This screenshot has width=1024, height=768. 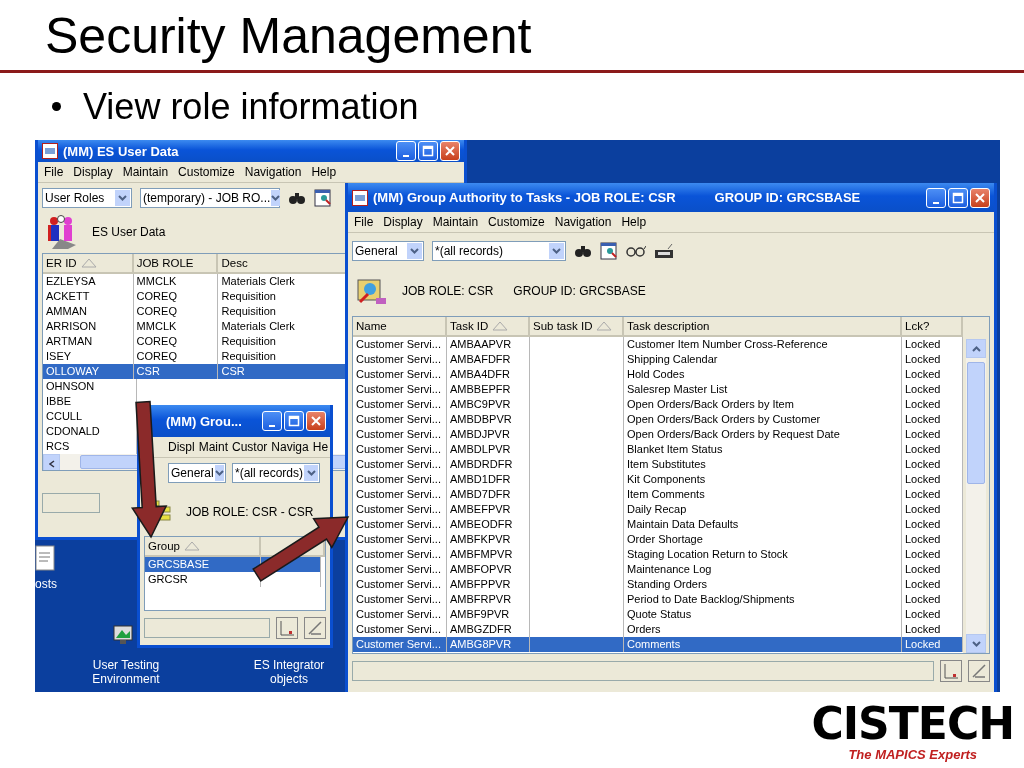 I want to click on bullet-text: View role information, so click(x=251, y=106).